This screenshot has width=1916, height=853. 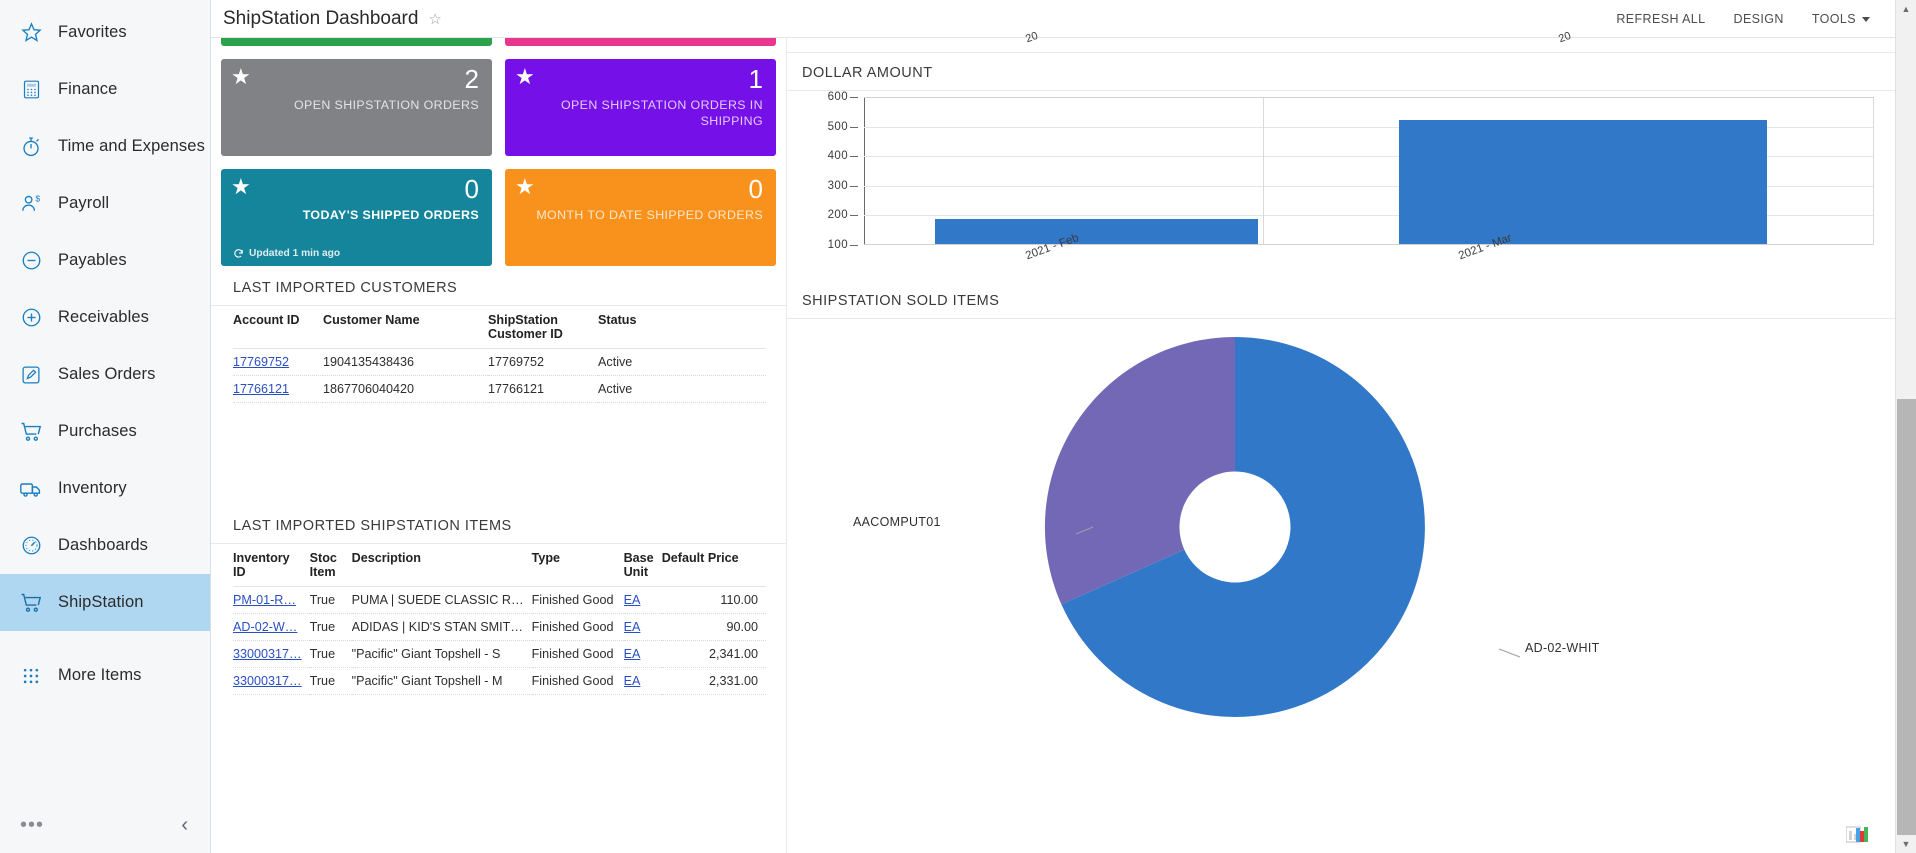 I want to click on cell-type: Finished Good, so click(x=577, y=600).